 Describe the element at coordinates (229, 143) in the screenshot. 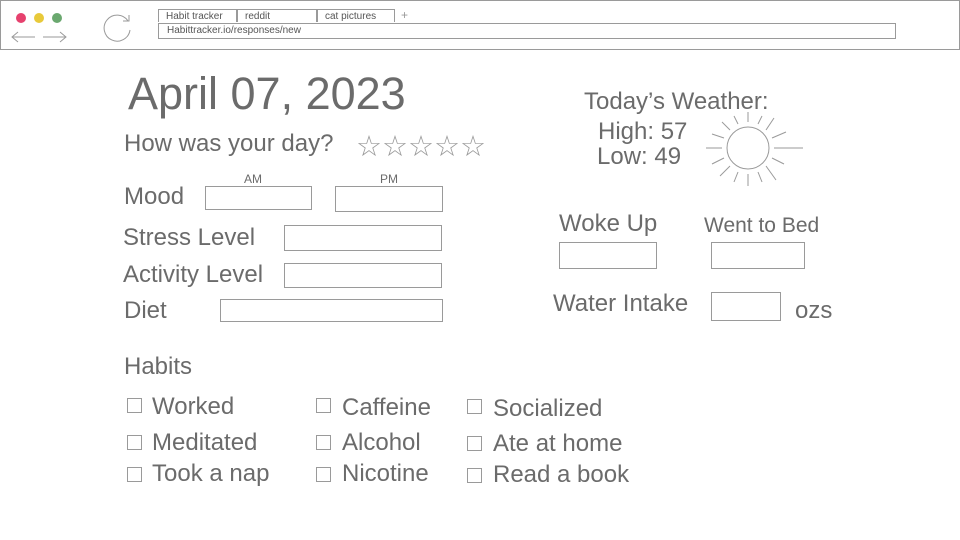

I see `day-rating-label: How was your day?` at that location.